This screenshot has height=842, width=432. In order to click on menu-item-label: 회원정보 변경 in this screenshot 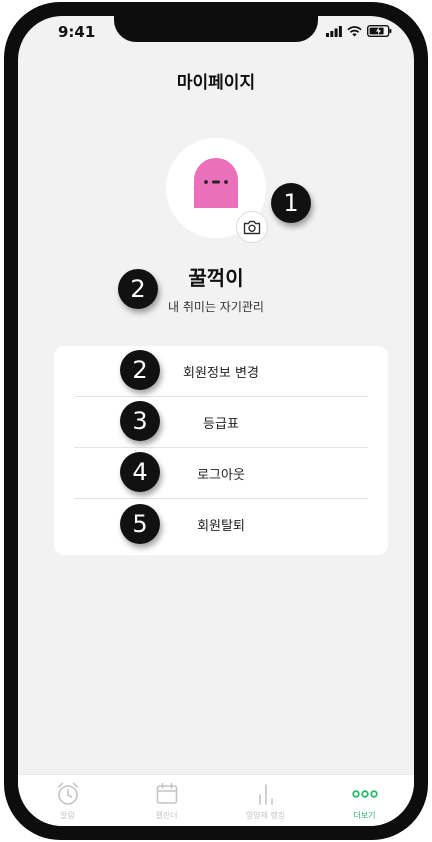, I will do `click(221, 373)`.